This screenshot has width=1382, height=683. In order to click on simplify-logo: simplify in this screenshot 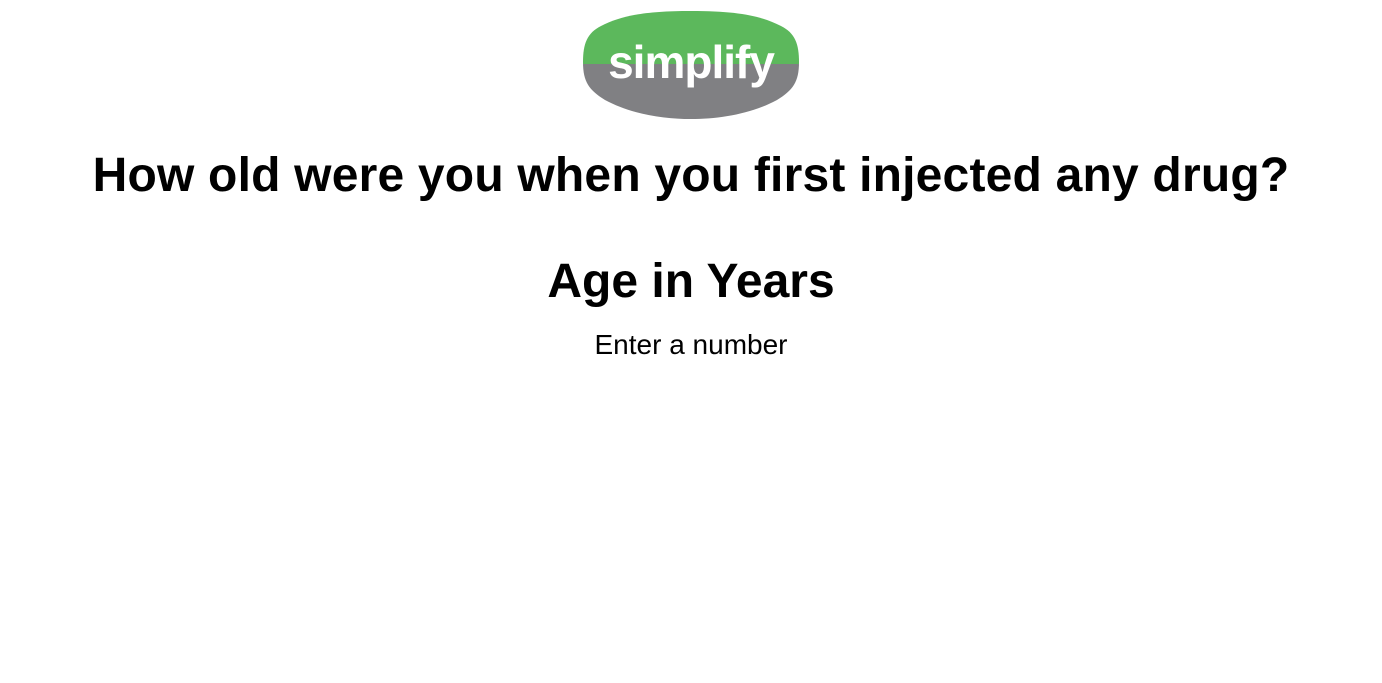, I will do `click(691, 65)`.